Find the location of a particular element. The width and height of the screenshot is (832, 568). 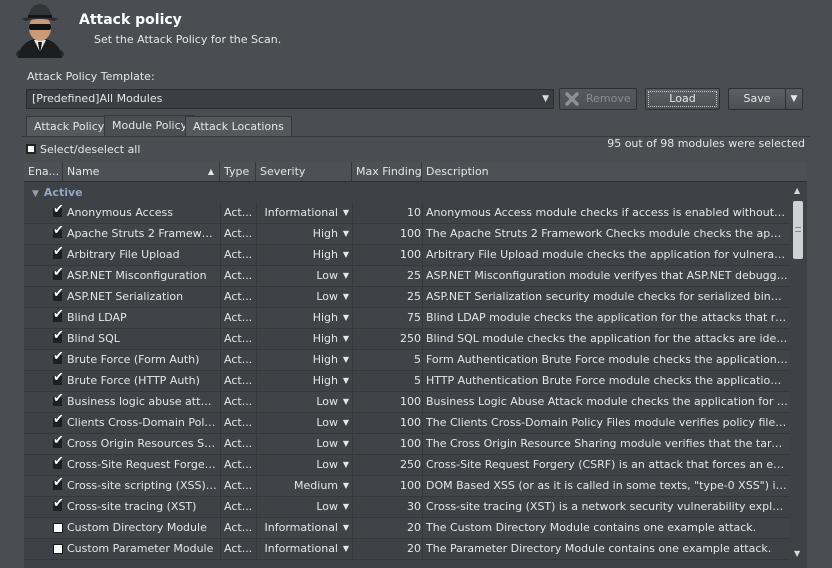

col-max-findings: Max Findings is located at coordinates (387, 172).